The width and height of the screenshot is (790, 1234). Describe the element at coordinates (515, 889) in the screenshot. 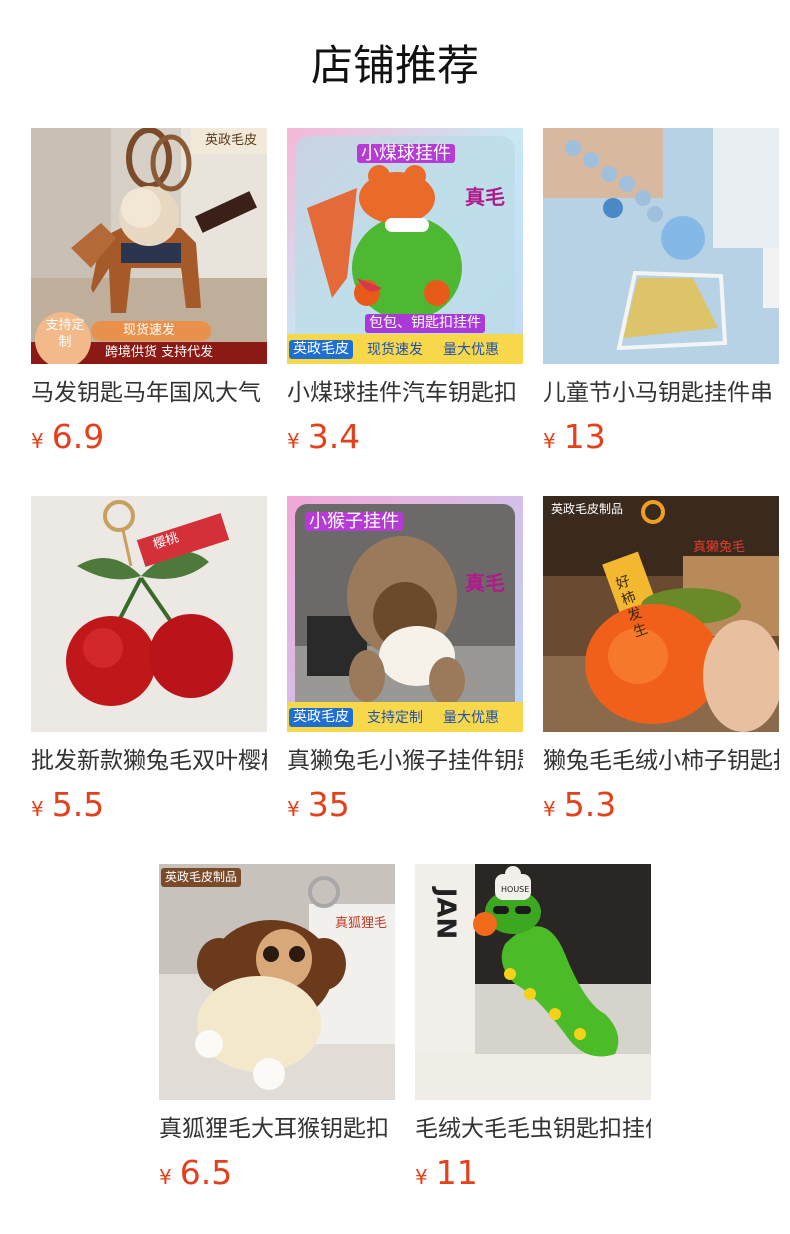

I see `hat-label: HOUSE` at that location.